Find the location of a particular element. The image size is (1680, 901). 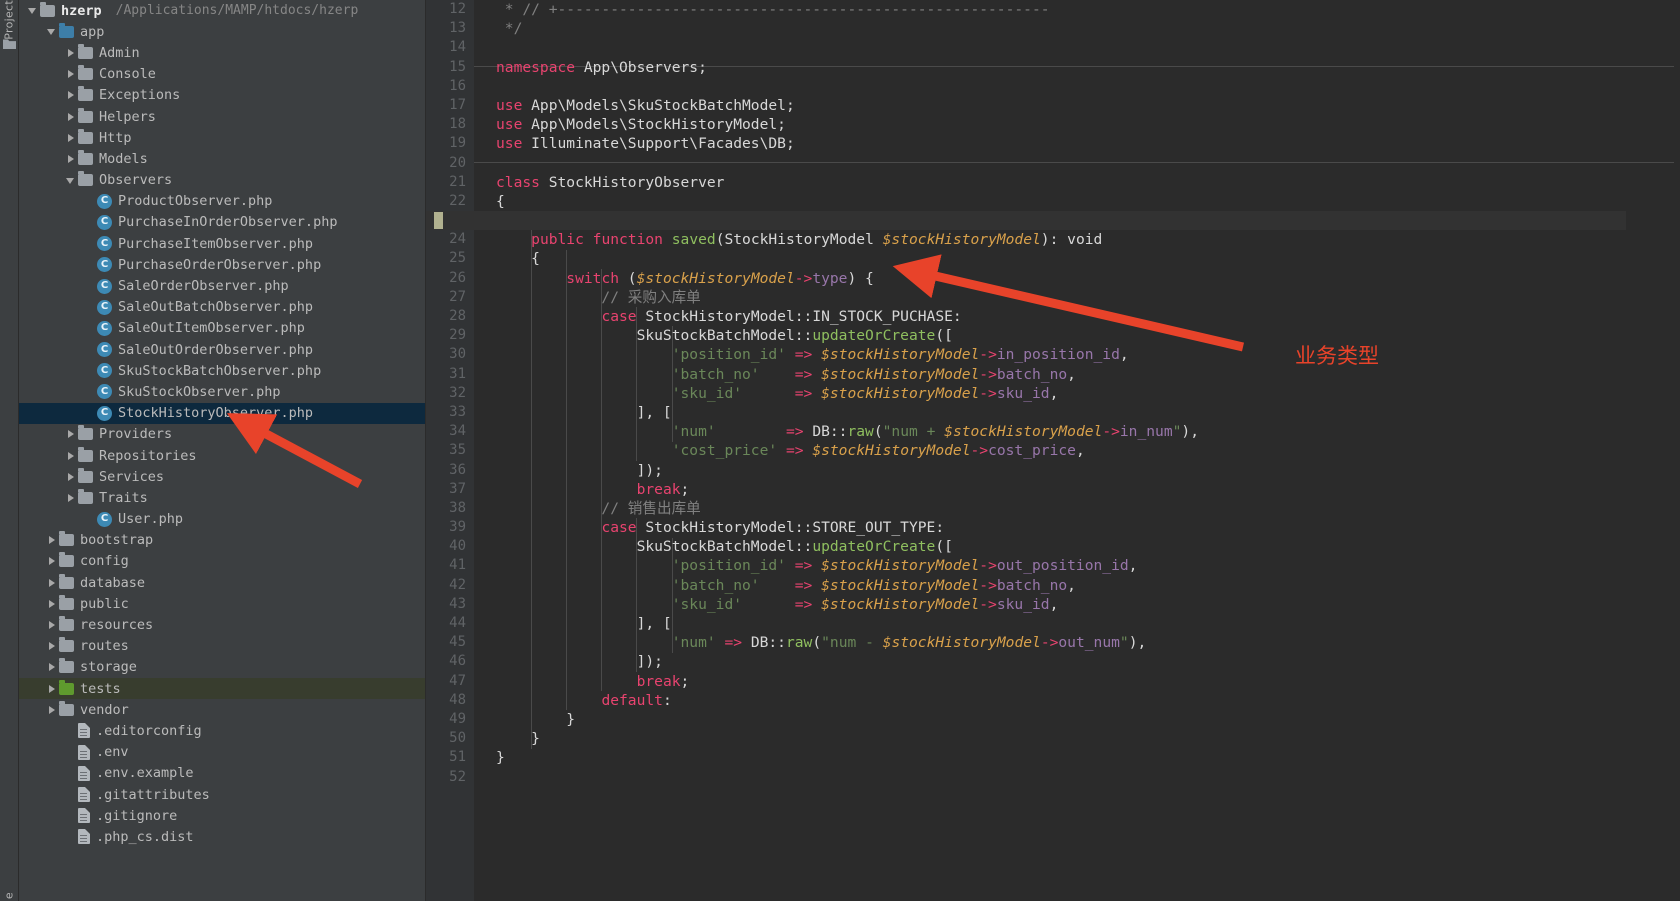

code-token: 'num' is located at coordinates (693, 432).